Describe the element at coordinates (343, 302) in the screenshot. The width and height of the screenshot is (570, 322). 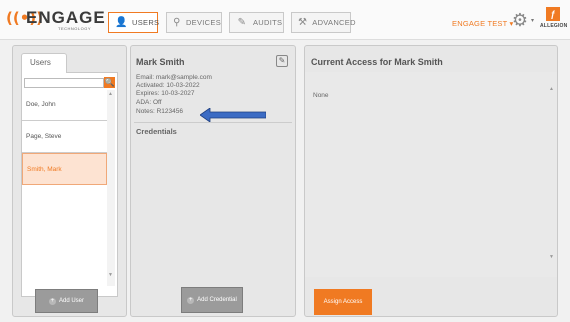
I see `assign-access-button: Assign Access` at that location.